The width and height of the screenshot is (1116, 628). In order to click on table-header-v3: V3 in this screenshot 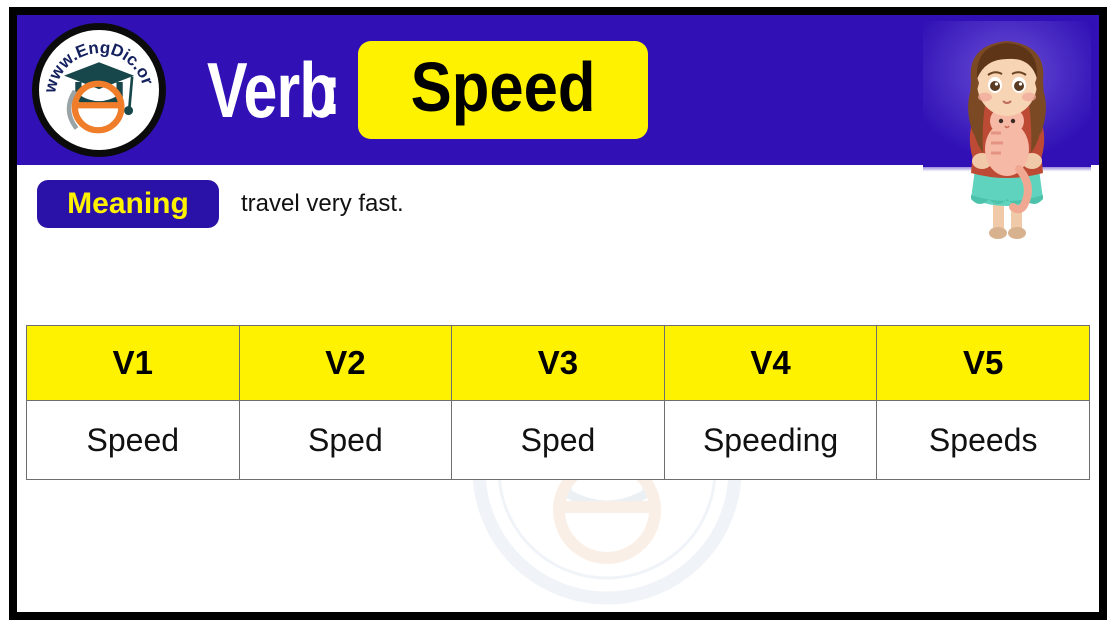, I will do `click(558, 363)`.